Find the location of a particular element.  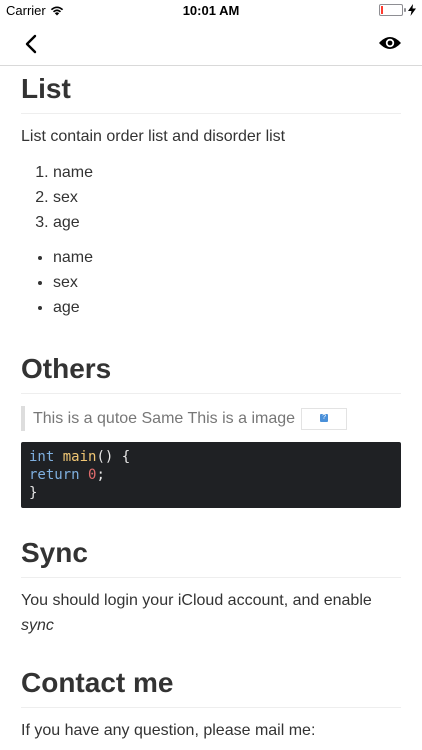

heading-sync: Sync is located at coordinates (211, 554).